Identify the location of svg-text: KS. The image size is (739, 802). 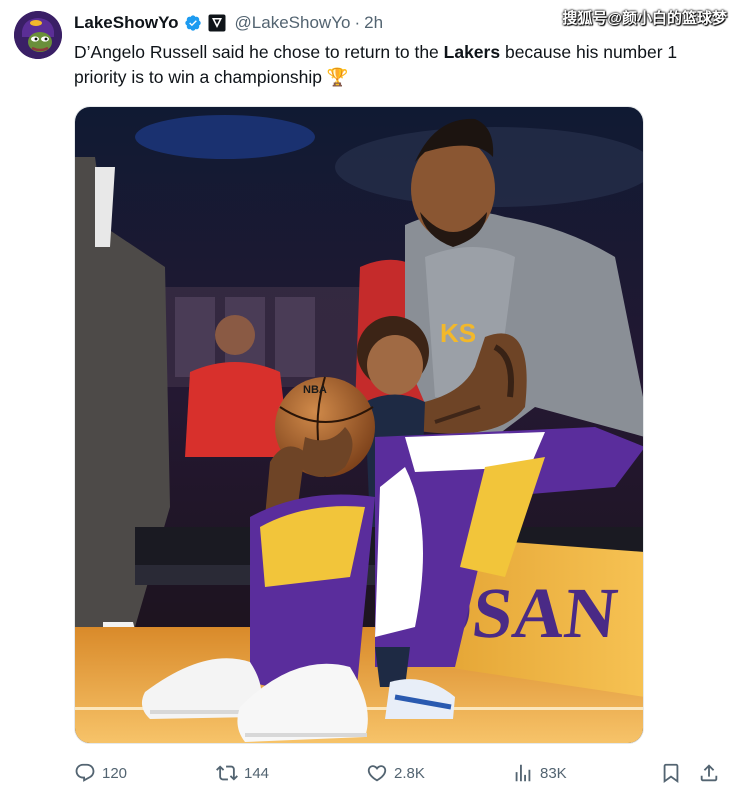
(458, 333).